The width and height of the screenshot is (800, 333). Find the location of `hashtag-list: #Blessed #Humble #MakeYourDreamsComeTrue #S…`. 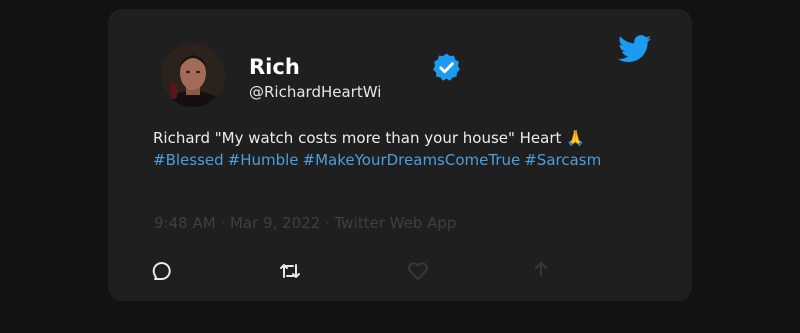

hashtag-list: #Blessed #Humble #MakeYourDreamsComeTrue #S… is located at coordinates (413, 160).